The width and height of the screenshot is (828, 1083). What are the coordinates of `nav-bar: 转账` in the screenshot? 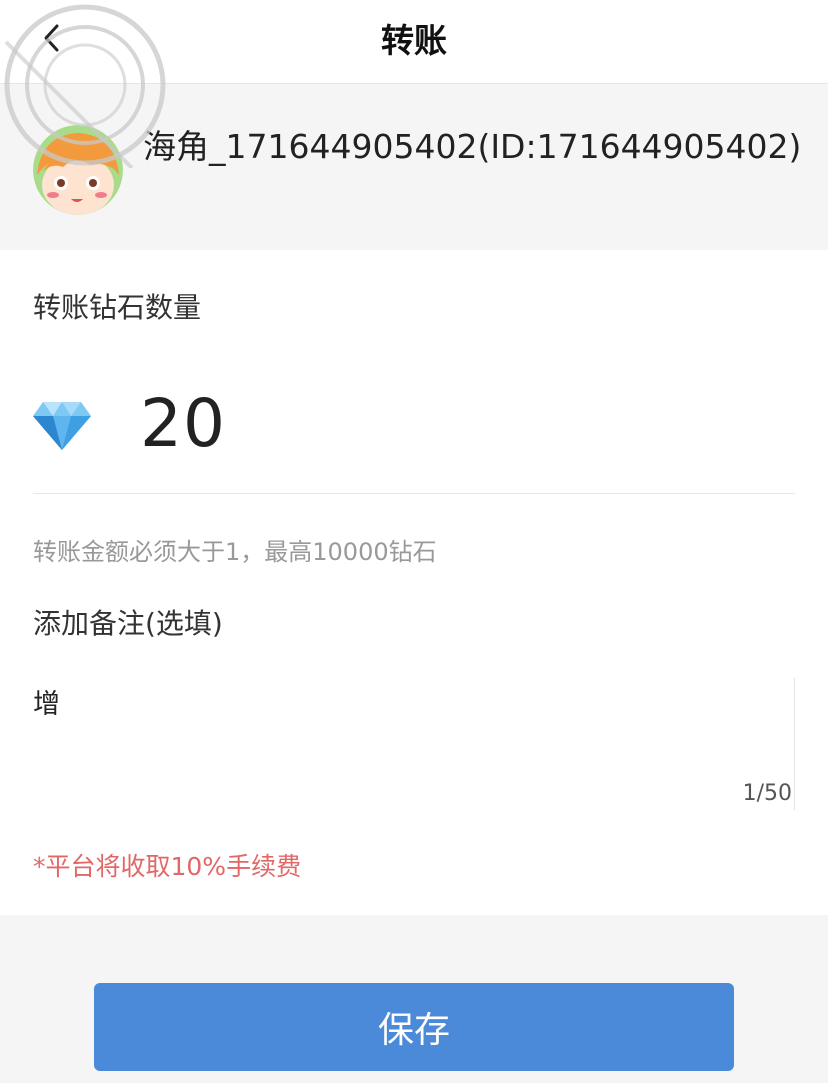 It's located at (414, 42).